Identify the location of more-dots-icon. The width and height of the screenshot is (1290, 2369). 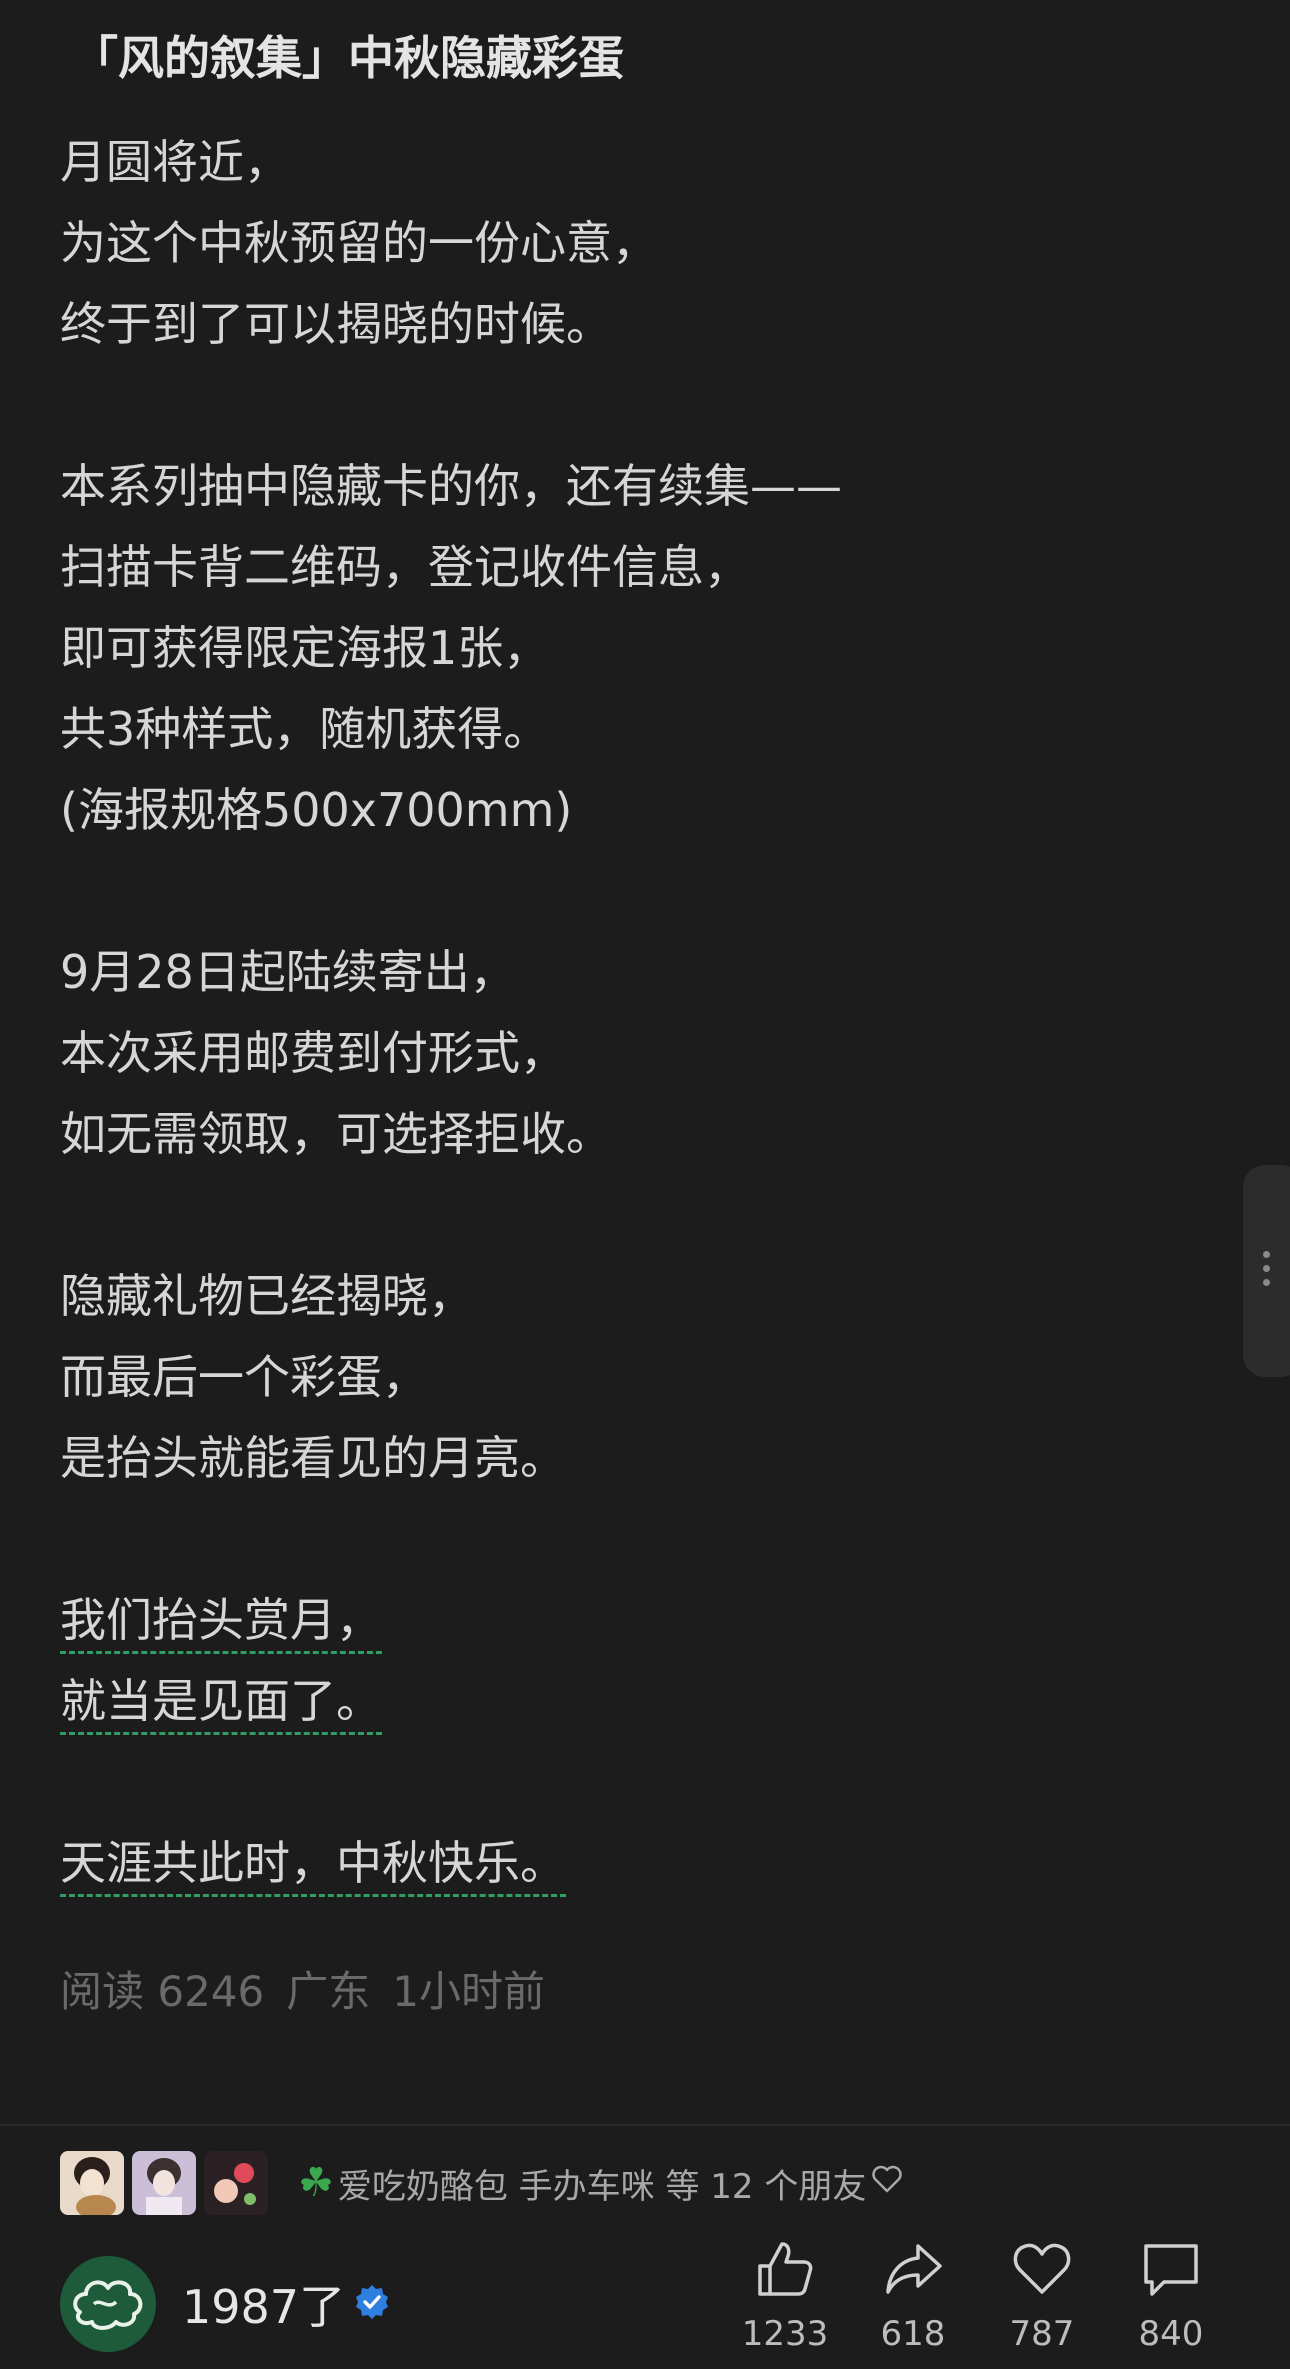
(1267, 1272).